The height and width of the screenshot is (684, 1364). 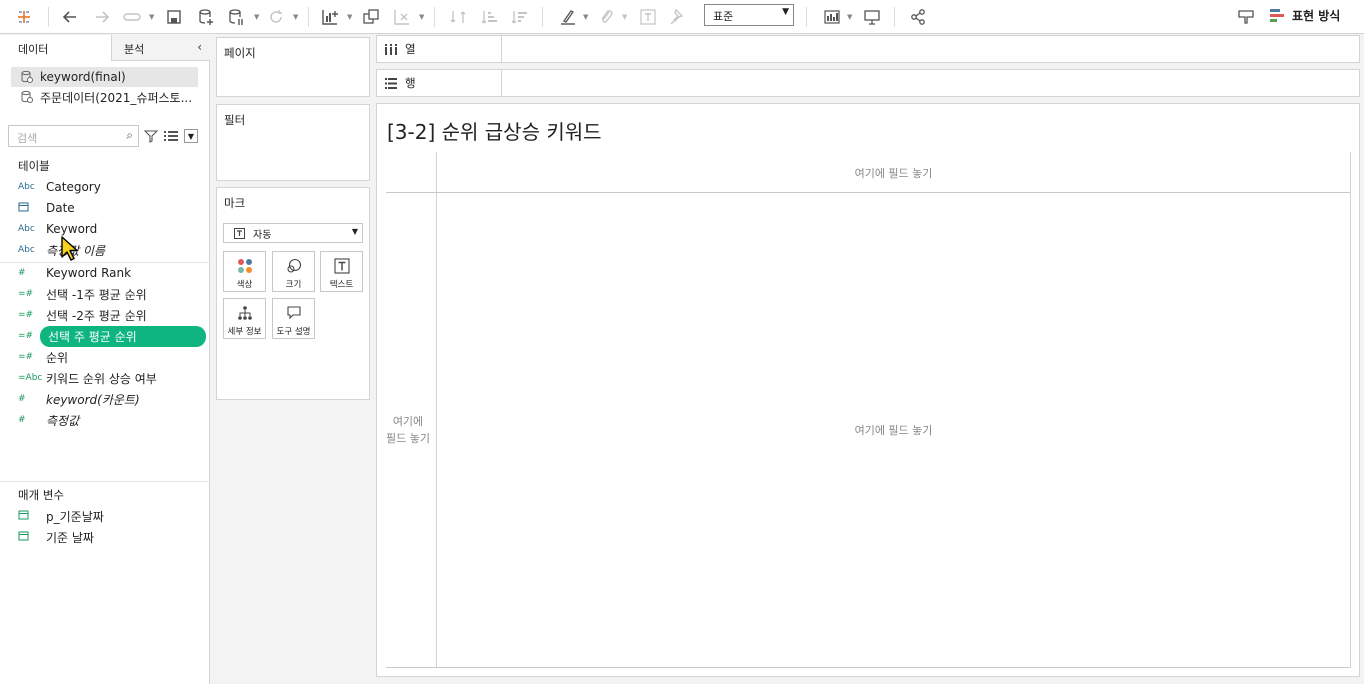 I want to click on collapse-pane-icon: ‹, so click(x=199, y=47).